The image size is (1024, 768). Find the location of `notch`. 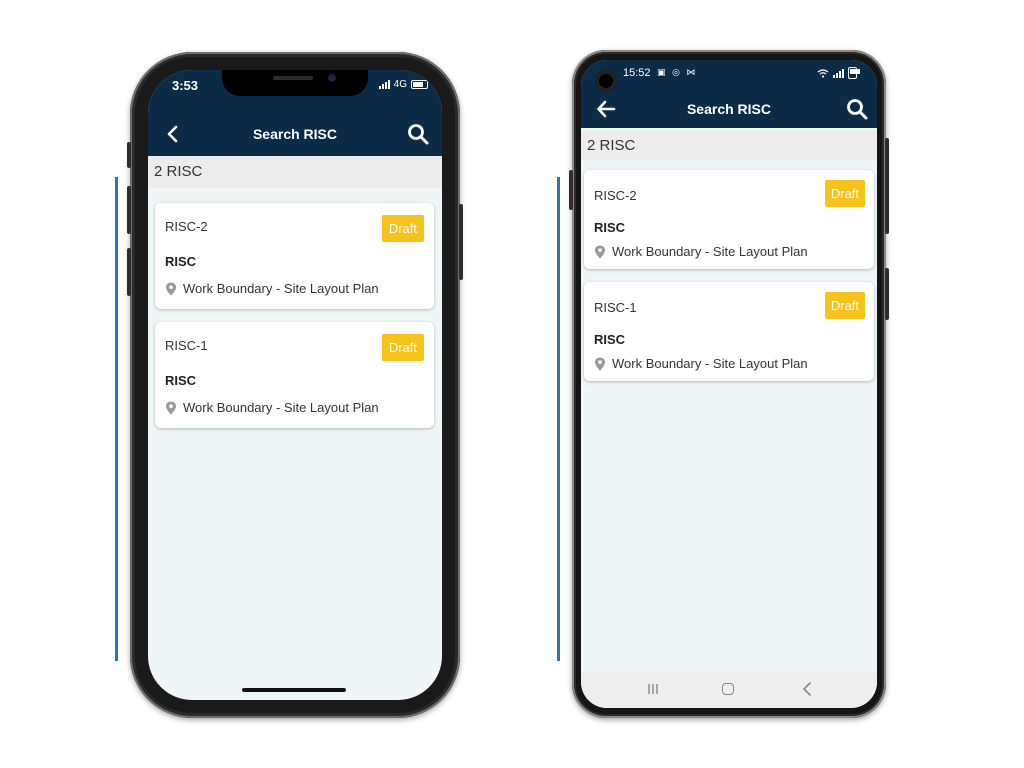

notch is located at coordinates (295, 83).